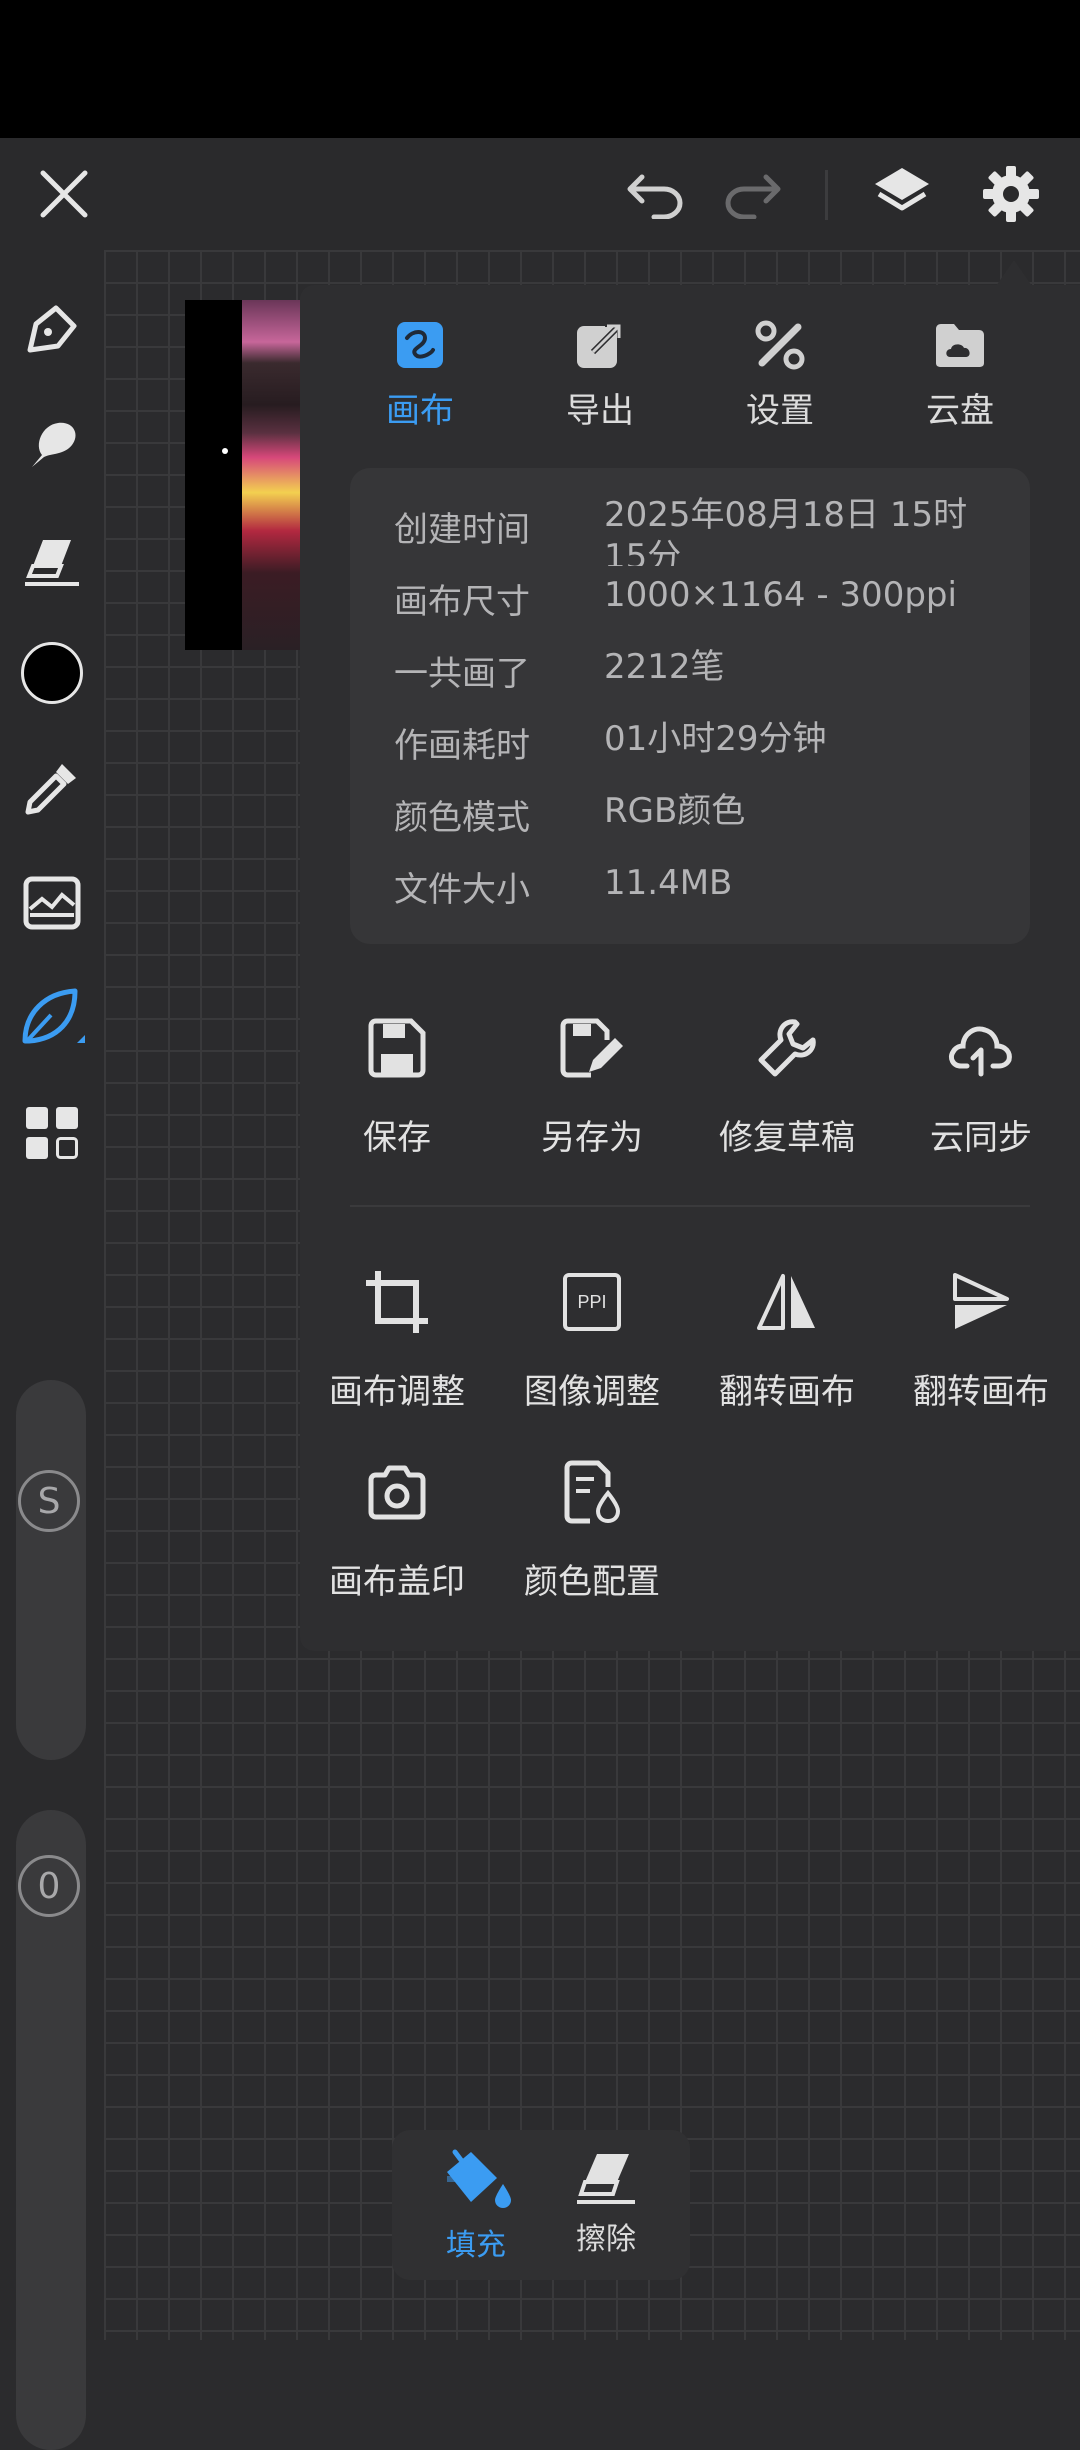 This screenshot has width=1080, height=2450. Describe the element at coordinates (787, 1392) in the screenshot. I see `flip-horizontal-label: 翻转画布` at that location.